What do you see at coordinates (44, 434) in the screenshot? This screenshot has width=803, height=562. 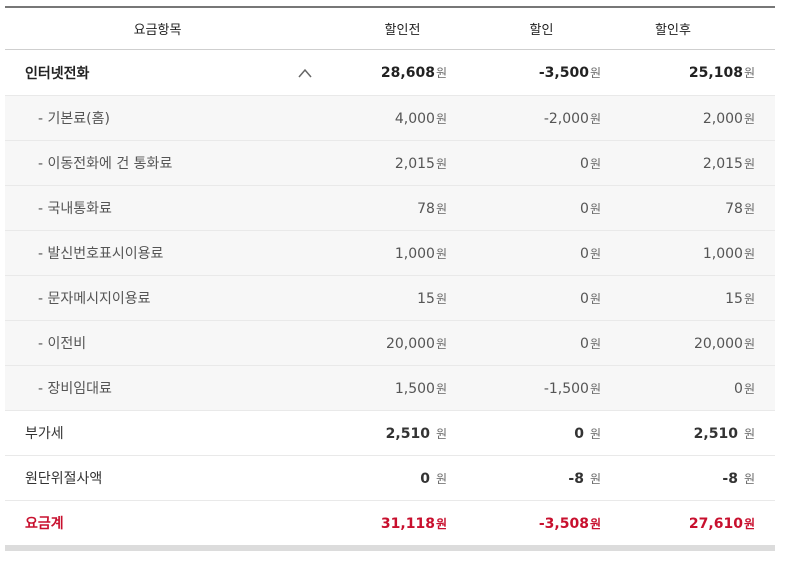 I see `vat-label: 부가세` at bounding box center [44, 434].